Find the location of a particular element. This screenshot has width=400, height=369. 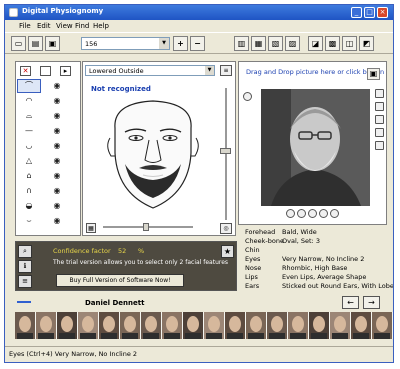

analyze-icon: ▧ is located at coordinates (275, 43).